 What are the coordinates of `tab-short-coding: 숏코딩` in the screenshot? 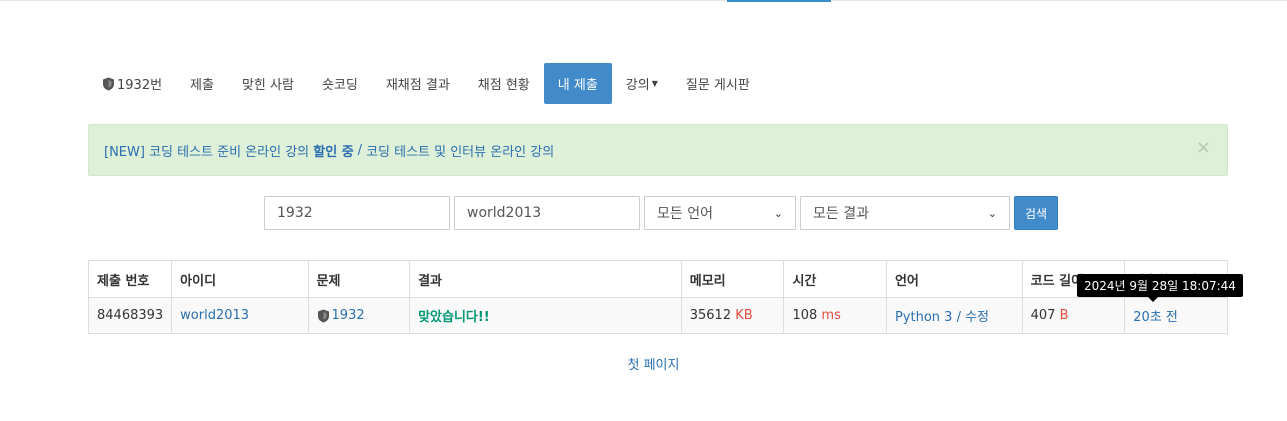 It's located at (340, 83).